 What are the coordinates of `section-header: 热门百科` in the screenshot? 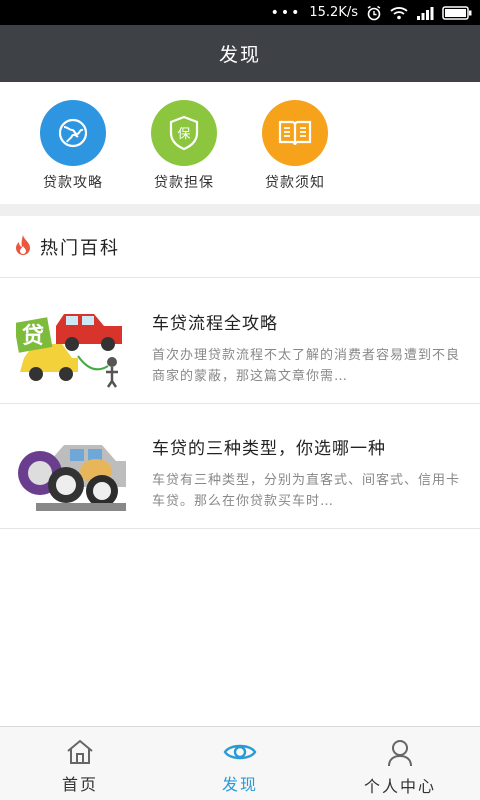 It's located at (240, 247).